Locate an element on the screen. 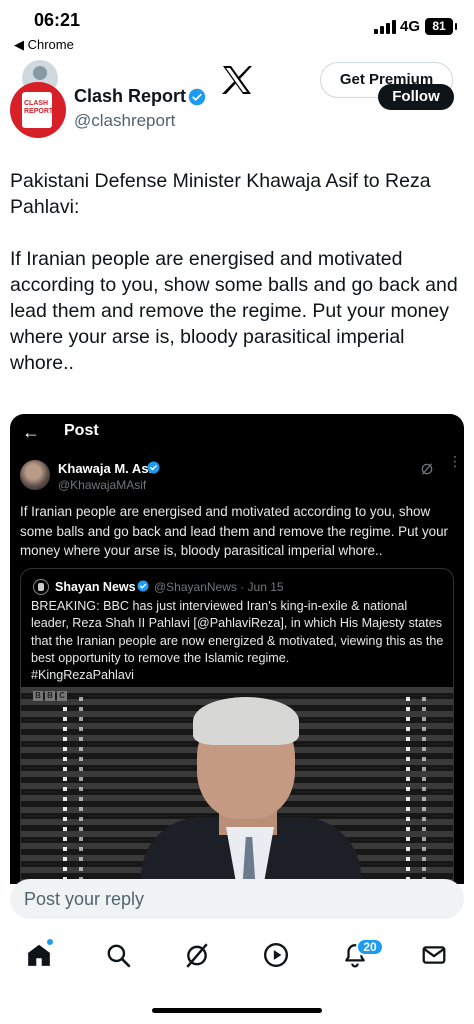  author-avatar: CLASH REPORT is located at coordinates (38, 110).